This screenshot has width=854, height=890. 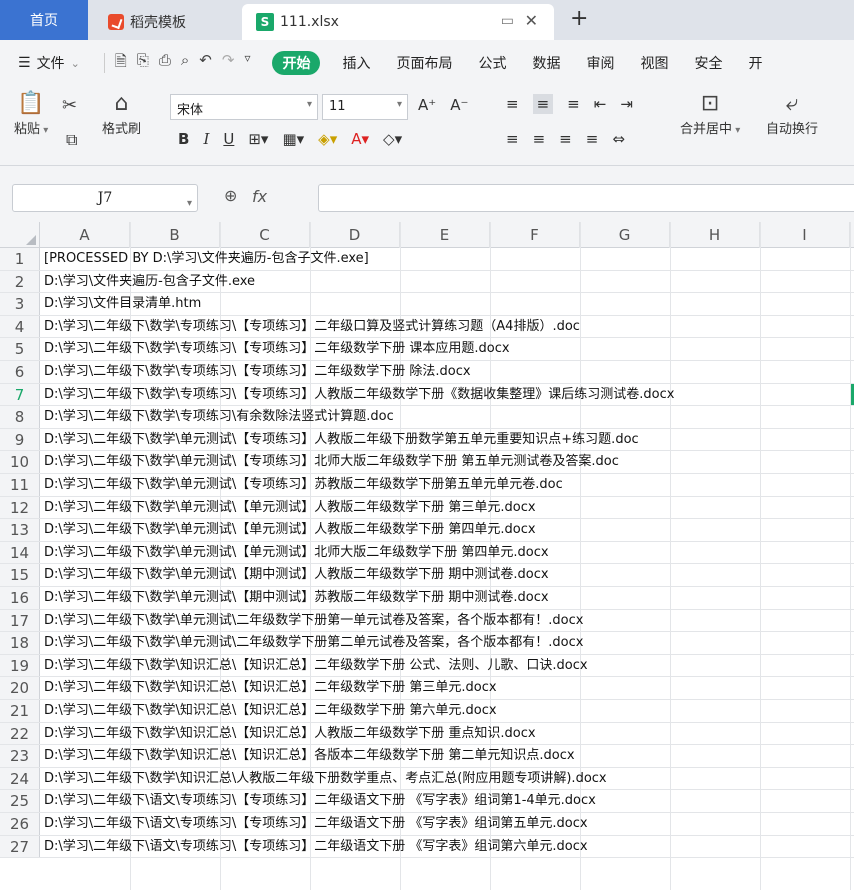 What do you see at coordinates (531, 20) in the screenshot?
I see `close-tab-icon: ✕` at bounding box center [531, 20].